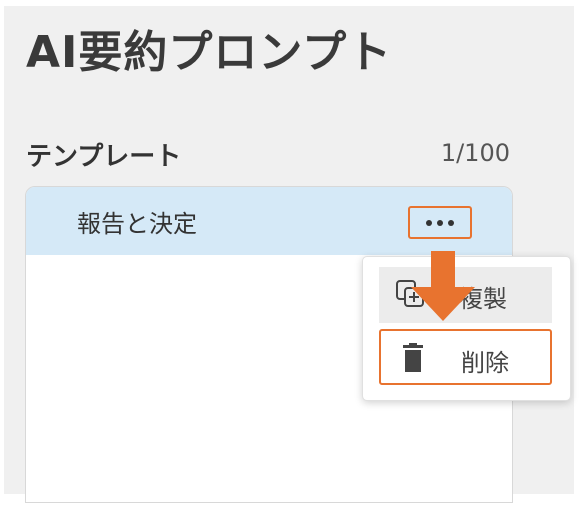  What do you see at coordinates (475, 153) in the screenshot?
I see `template-count: 1/100` at bounding box center [475, 153].